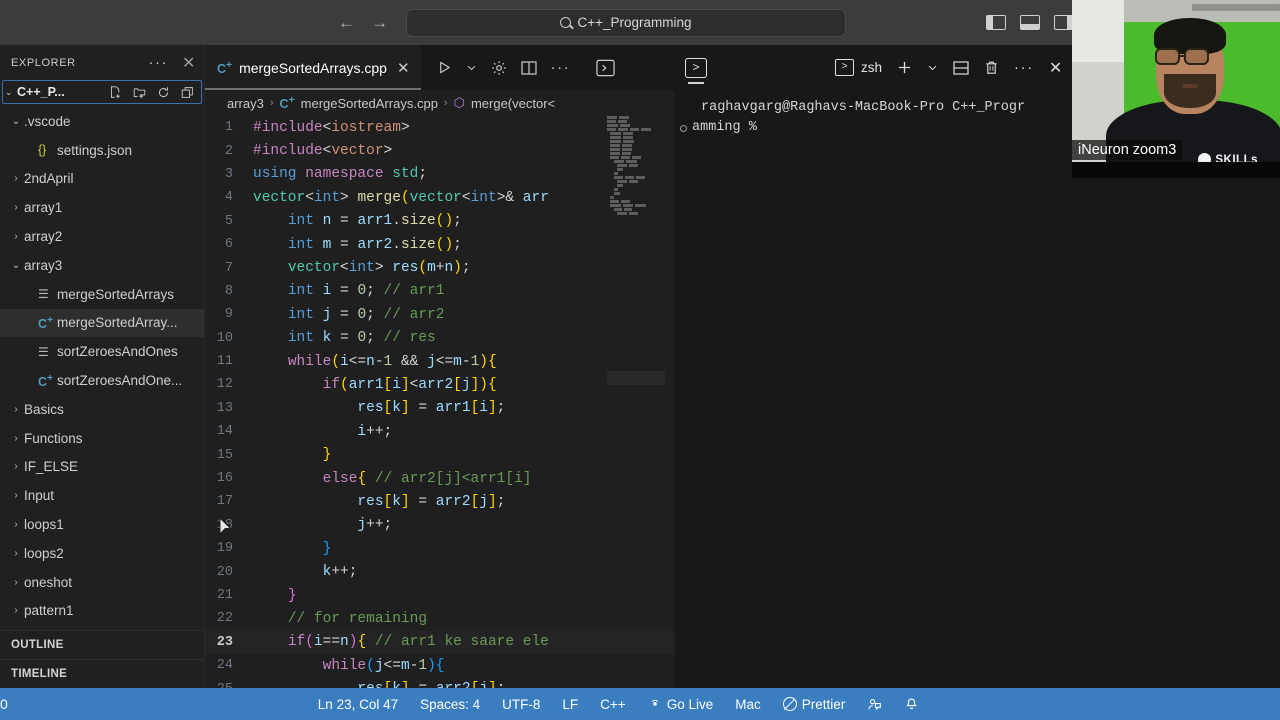 This screenshot has width=1280, height=720. I want to click on toggle-primary-sidebar-icon, so click(996, 22).